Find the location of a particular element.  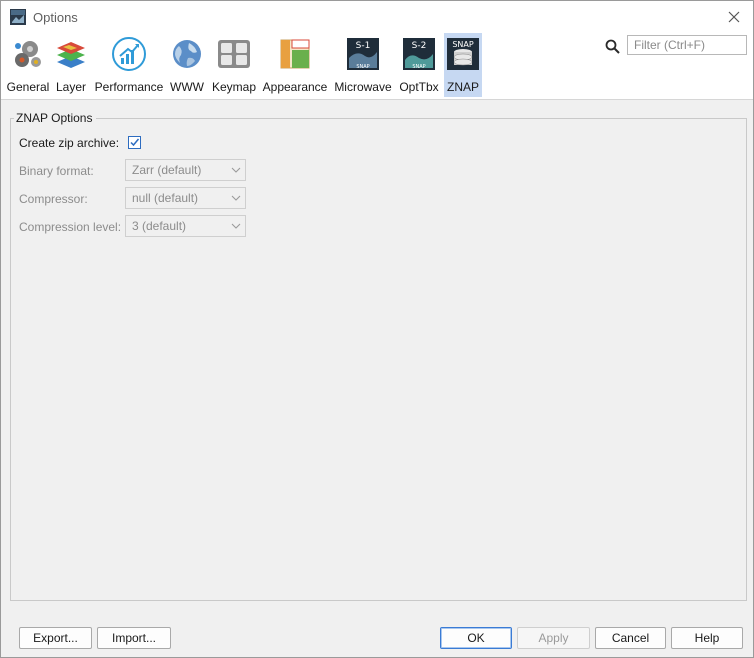

filter-input is located at coordinates (687, 45).